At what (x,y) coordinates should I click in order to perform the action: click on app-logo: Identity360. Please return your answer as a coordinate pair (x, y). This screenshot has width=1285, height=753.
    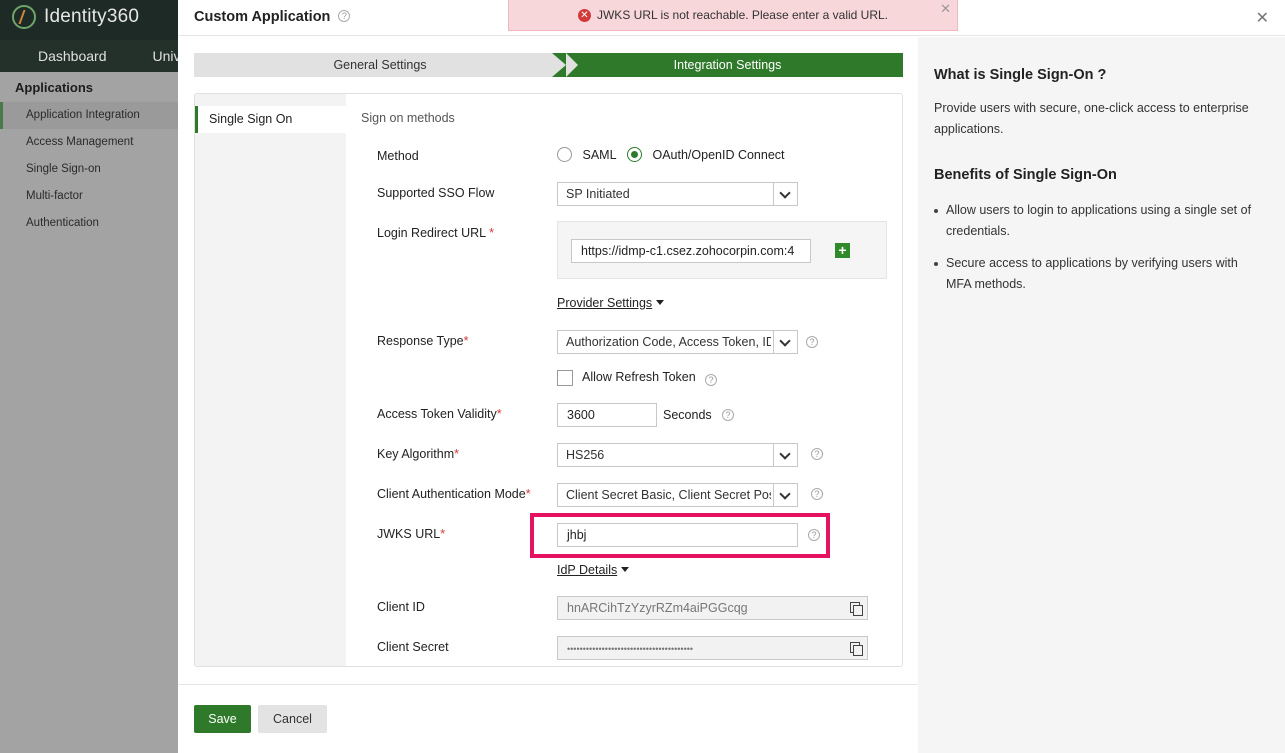
    Looking at the image, I should click on (75, 17).